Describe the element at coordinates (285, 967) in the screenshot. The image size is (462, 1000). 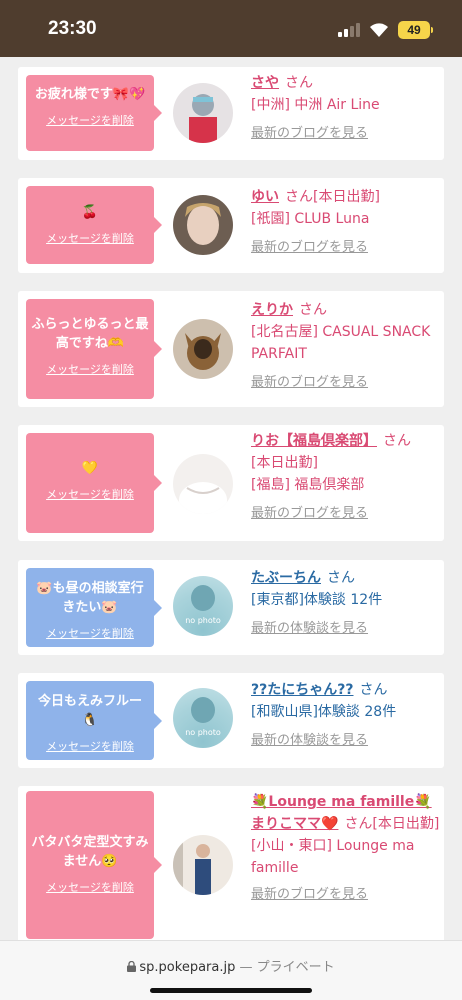
I see `private-label: — プライベート` at that location.